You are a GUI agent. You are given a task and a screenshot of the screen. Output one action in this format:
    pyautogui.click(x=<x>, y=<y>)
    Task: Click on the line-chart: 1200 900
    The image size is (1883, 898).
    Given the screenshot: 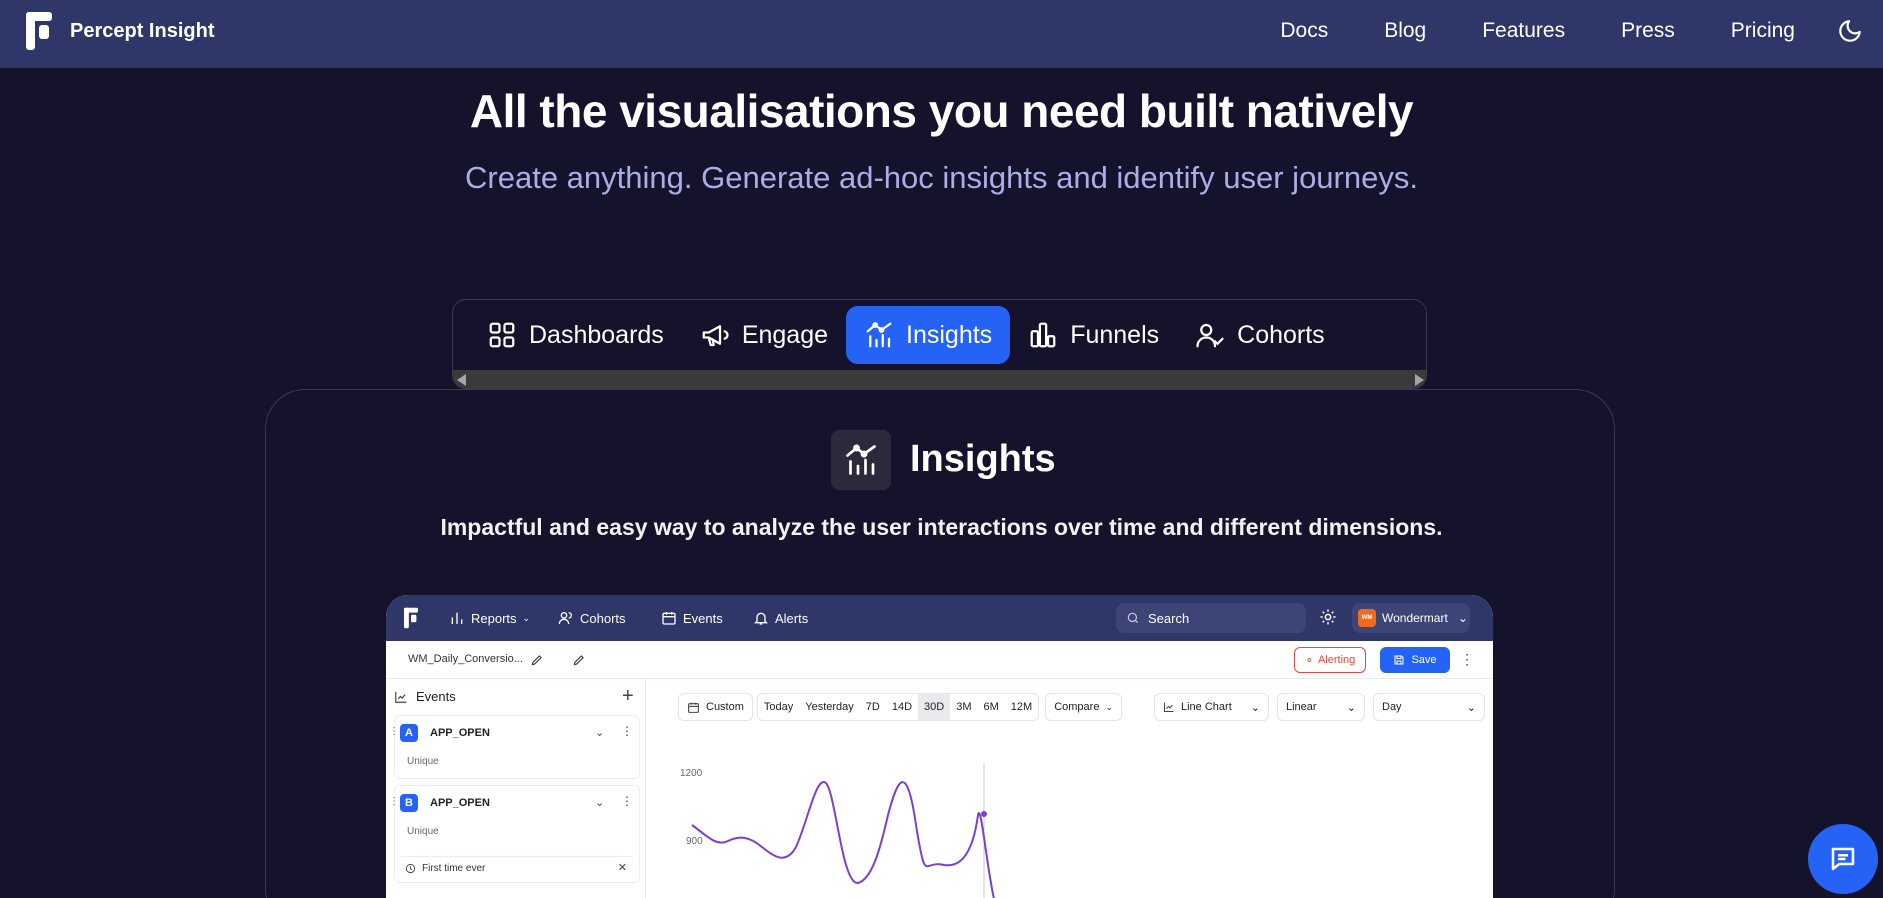 What is the action you would take?
    pyautogui.click(x=1066, y=826)
    